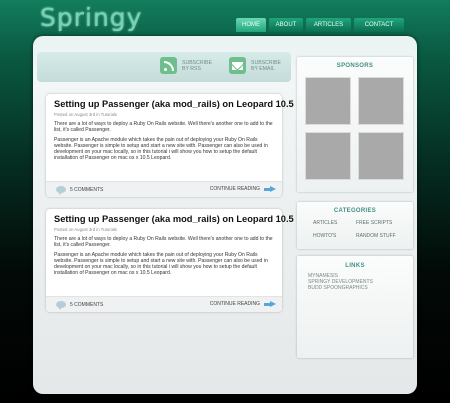 The width and height of the screenshot is (450, 403). What do you see at coordinates (376, 236) in the screenshot?
I see `category-link: RANDOM STUFF` at bounding box center [376, 236].